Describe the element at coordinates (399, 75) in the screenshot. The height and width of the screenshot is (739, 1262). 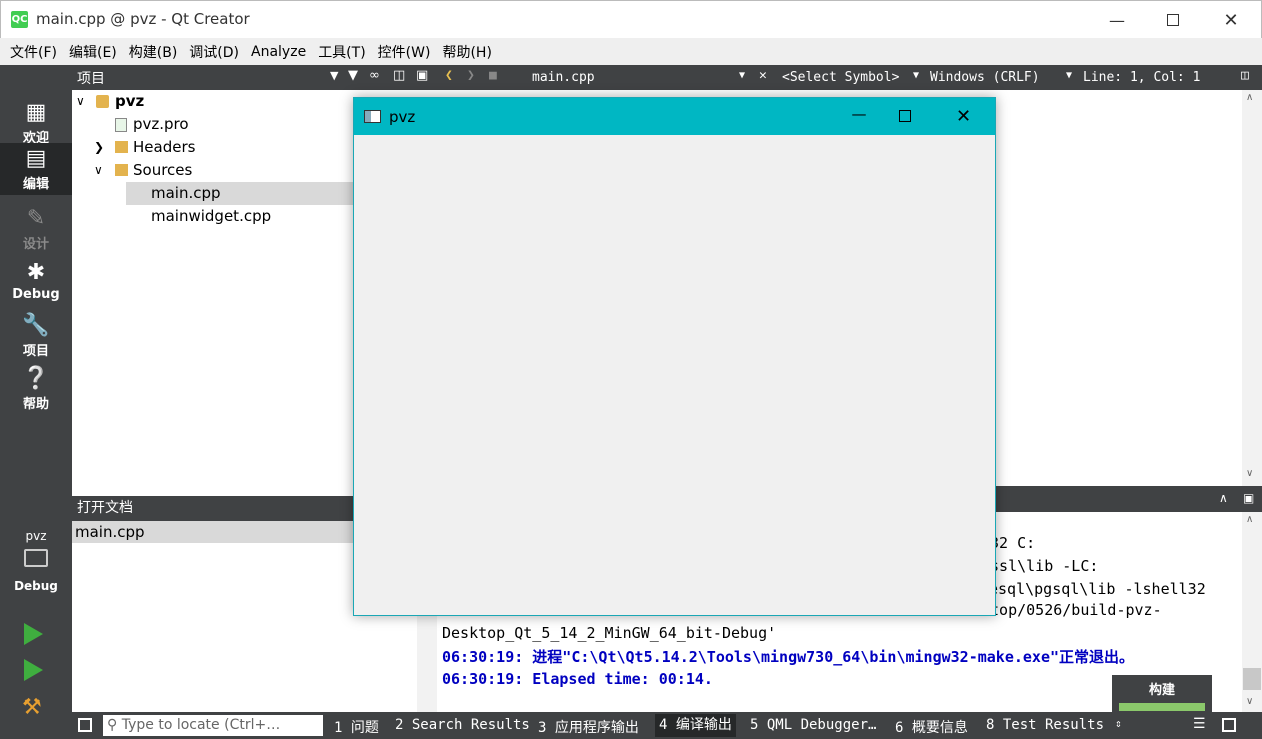
I see `split-icon: ◫` at that location.